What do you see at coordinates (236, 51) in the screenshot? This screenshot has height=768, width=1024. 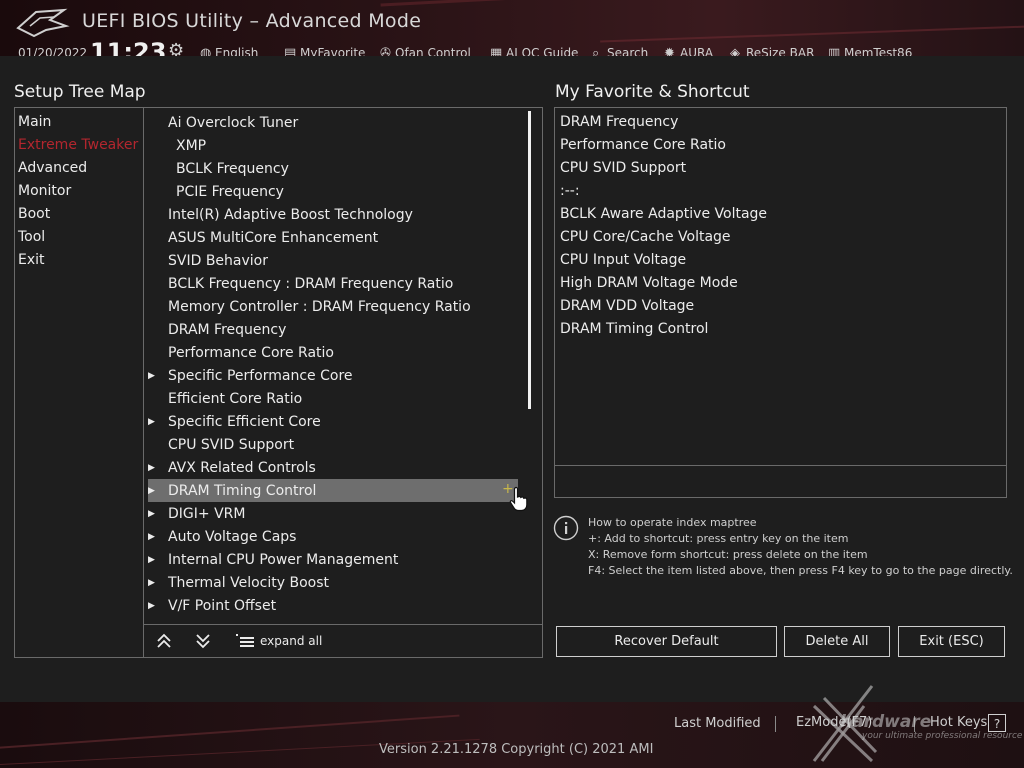 I see `toolbar-language: English` at bounding box center [236, 51].